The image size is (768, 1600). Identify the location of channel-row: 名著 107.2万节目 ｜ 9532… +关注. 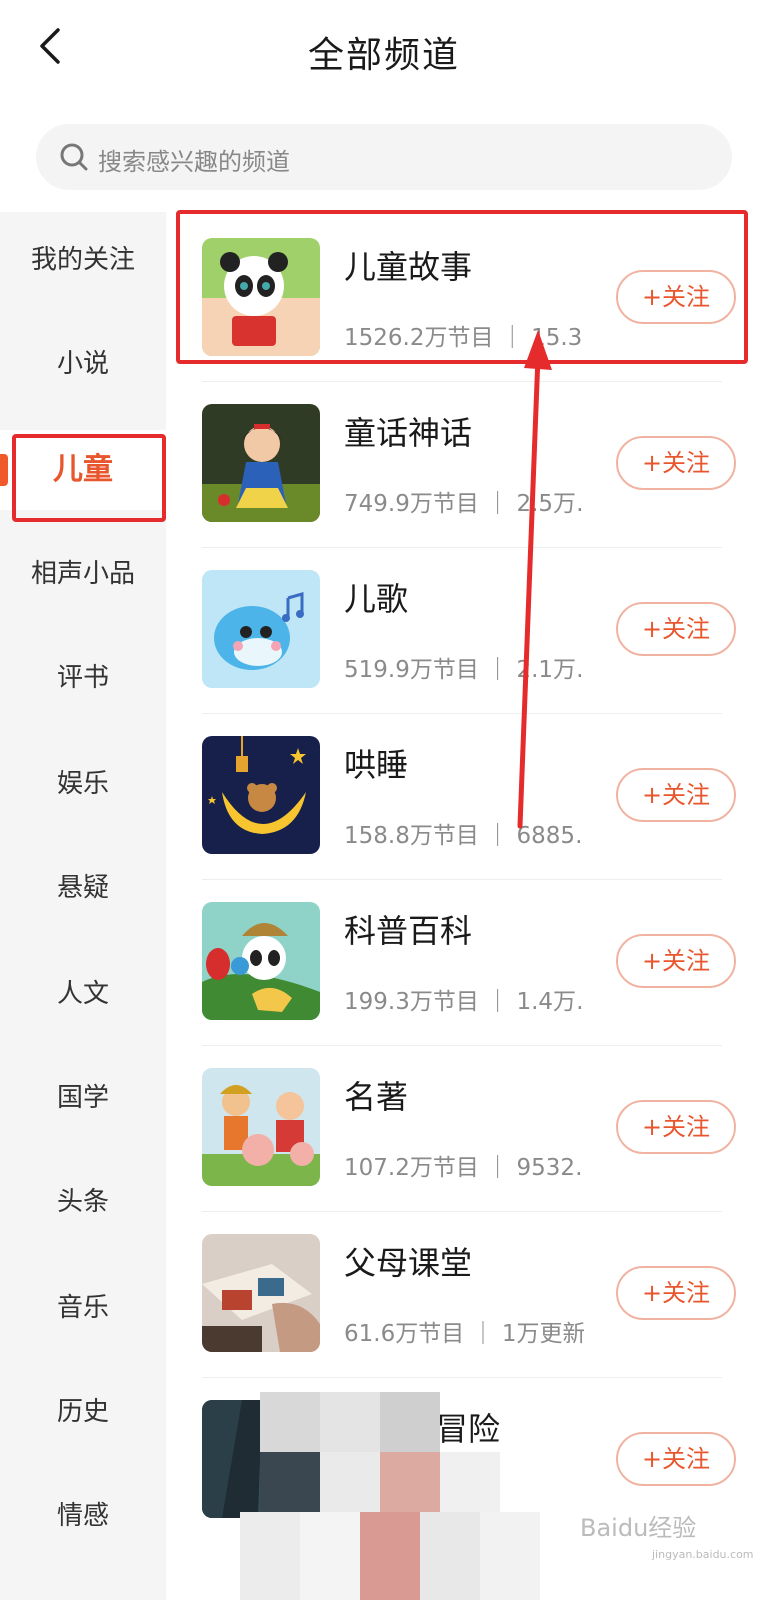
(467, 1127).